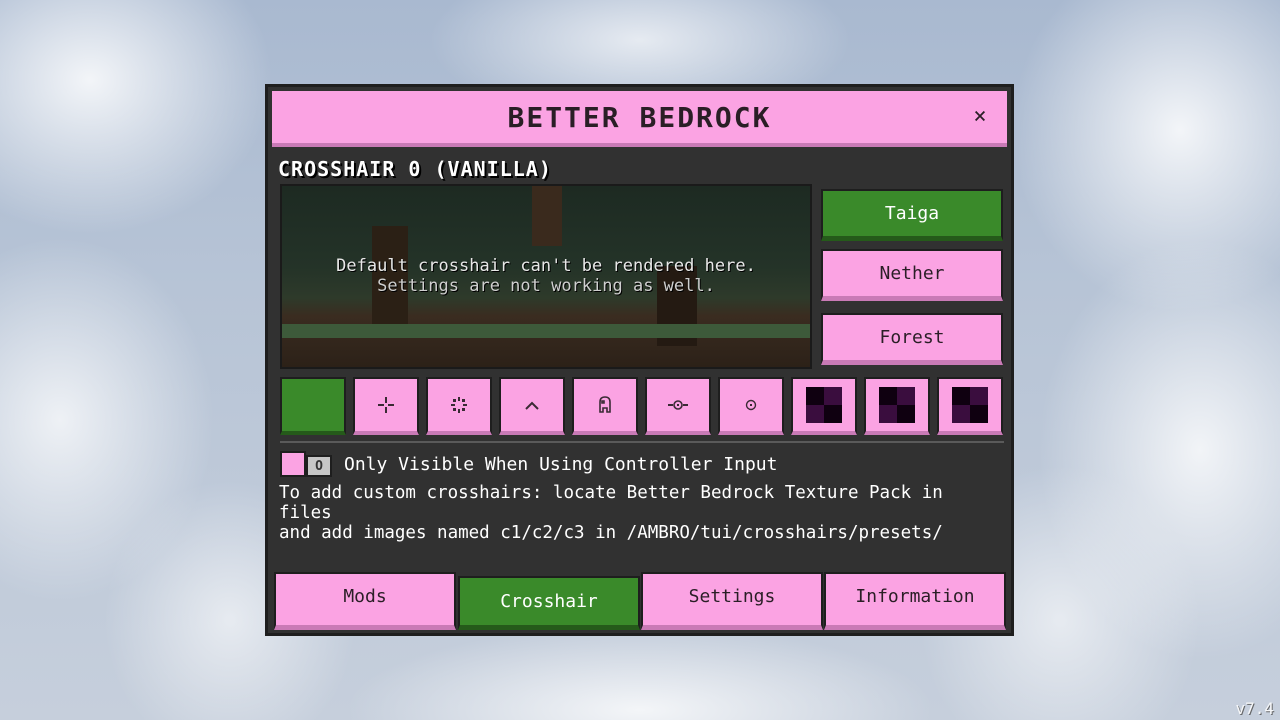 The height and width of the screenshot is (720, 1280). I want to click on section-title: CROSSHAIR 0 (VANILLA), so click(415, 169).